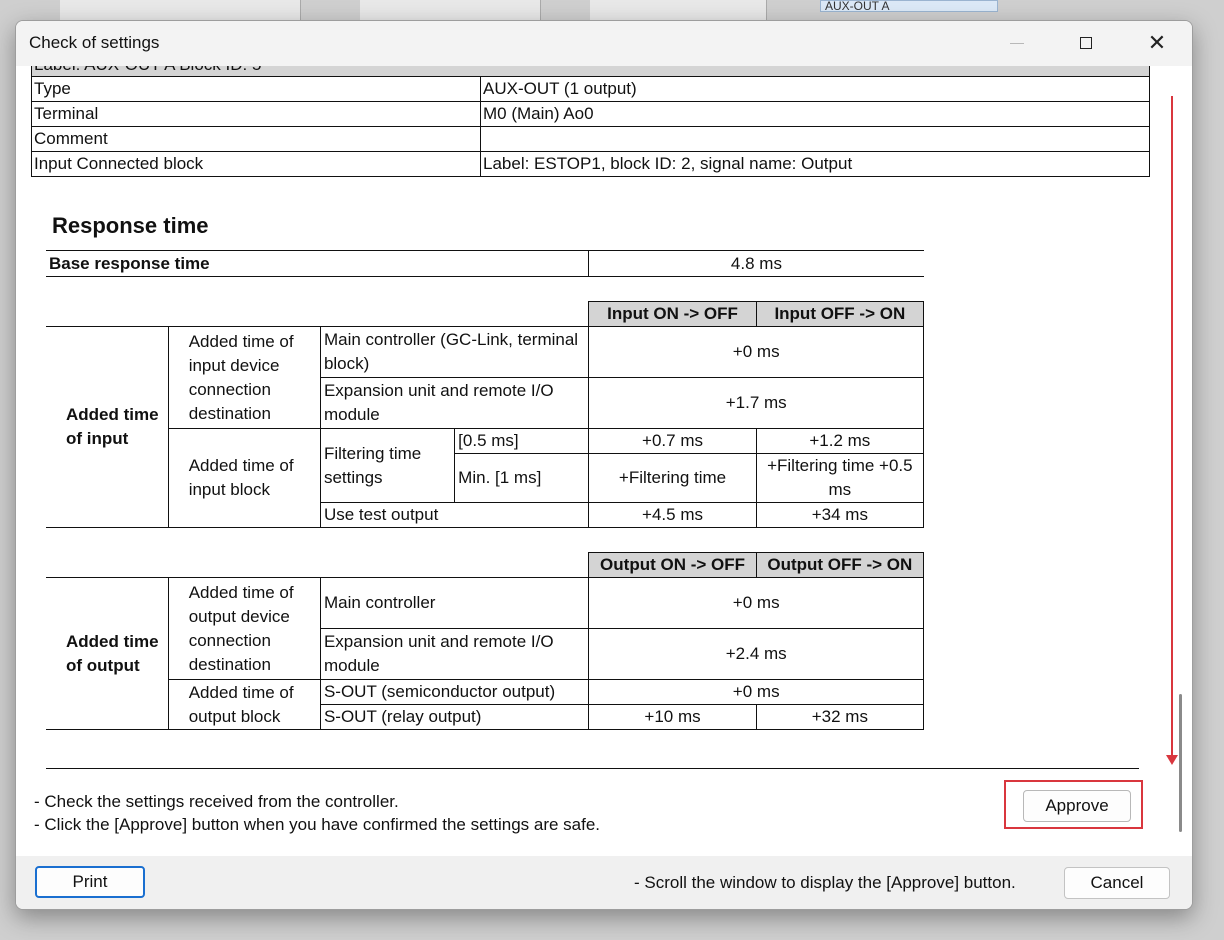 This screenshot has height=940, width=1224. I want to click on added-time-output-label: Added time of output, so click(107, 653).